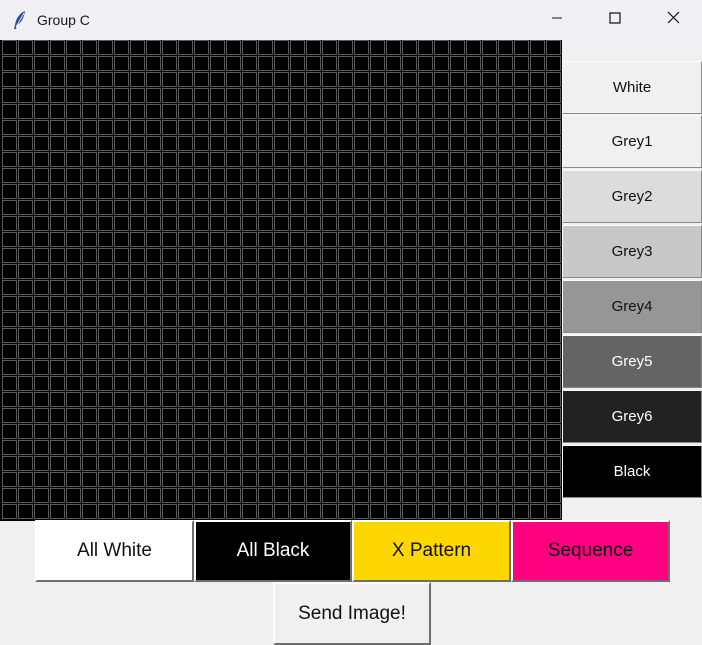 The width and height of the screenshot is (702, 645). What do you see at coordinates (352, 613) in the screenshot?
I see `send-image-button: Send Image!` at bounding box center [352, 613].